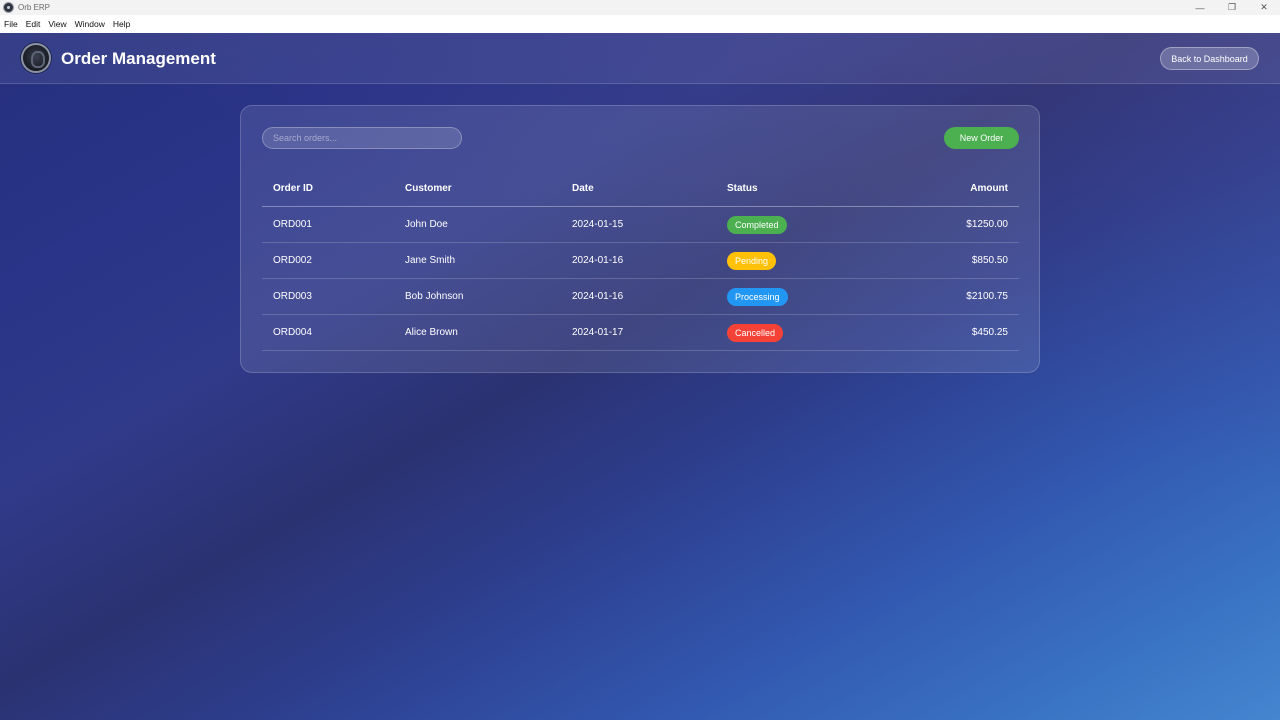  Describe the element at coordinates (292, 224) in the screenshot. I see `order-id-cell: ORD001` at that location.